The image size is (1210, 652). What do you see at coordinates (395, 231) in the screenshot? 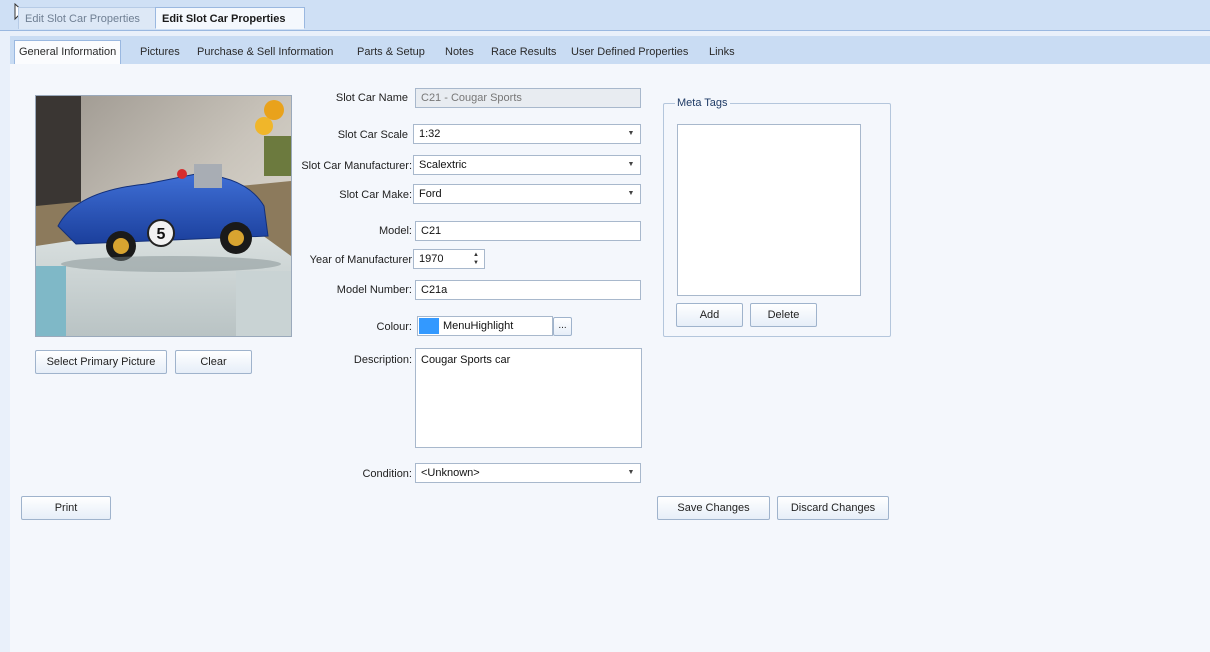
I see `model-label: Model:` at bounding box center [395, 231].